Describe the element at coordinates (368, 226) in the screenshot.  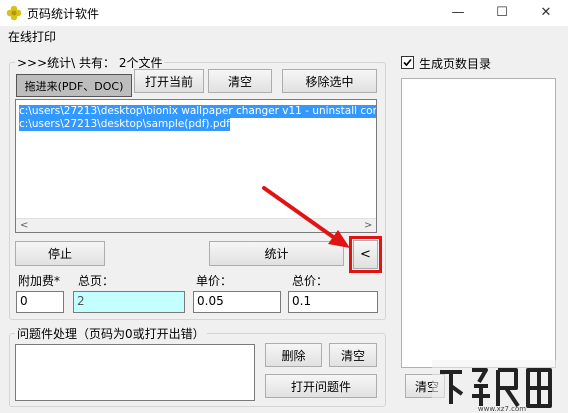
I see `scroll-right-icon: >` at that location.